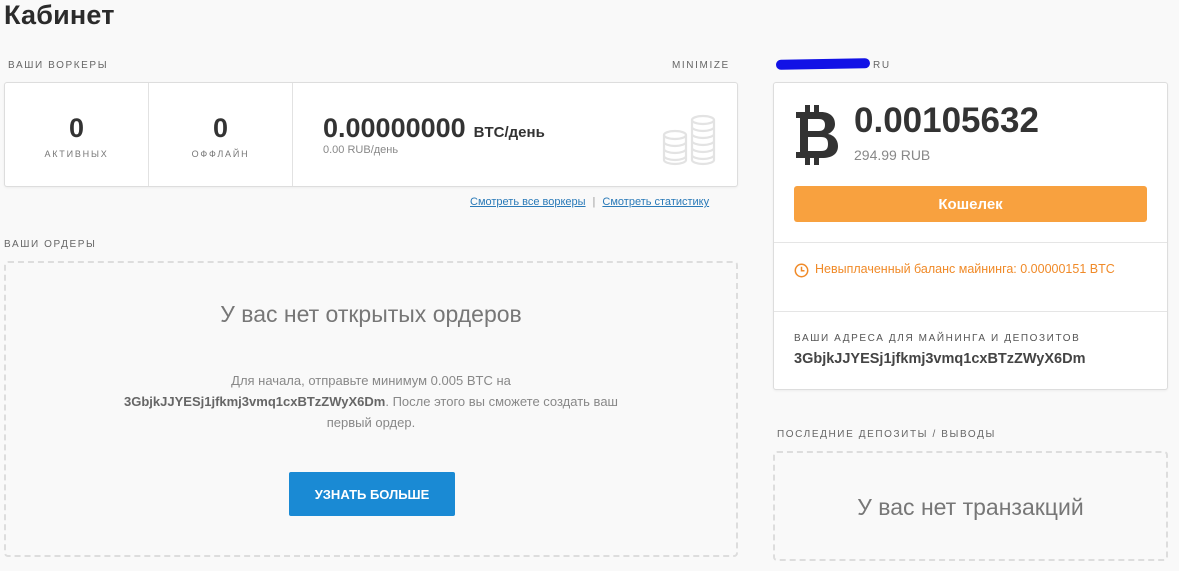 The image size is (1179, 571). I want to click on orders-empty-title: У вас нет открытых ордеров, so click(371, 314).